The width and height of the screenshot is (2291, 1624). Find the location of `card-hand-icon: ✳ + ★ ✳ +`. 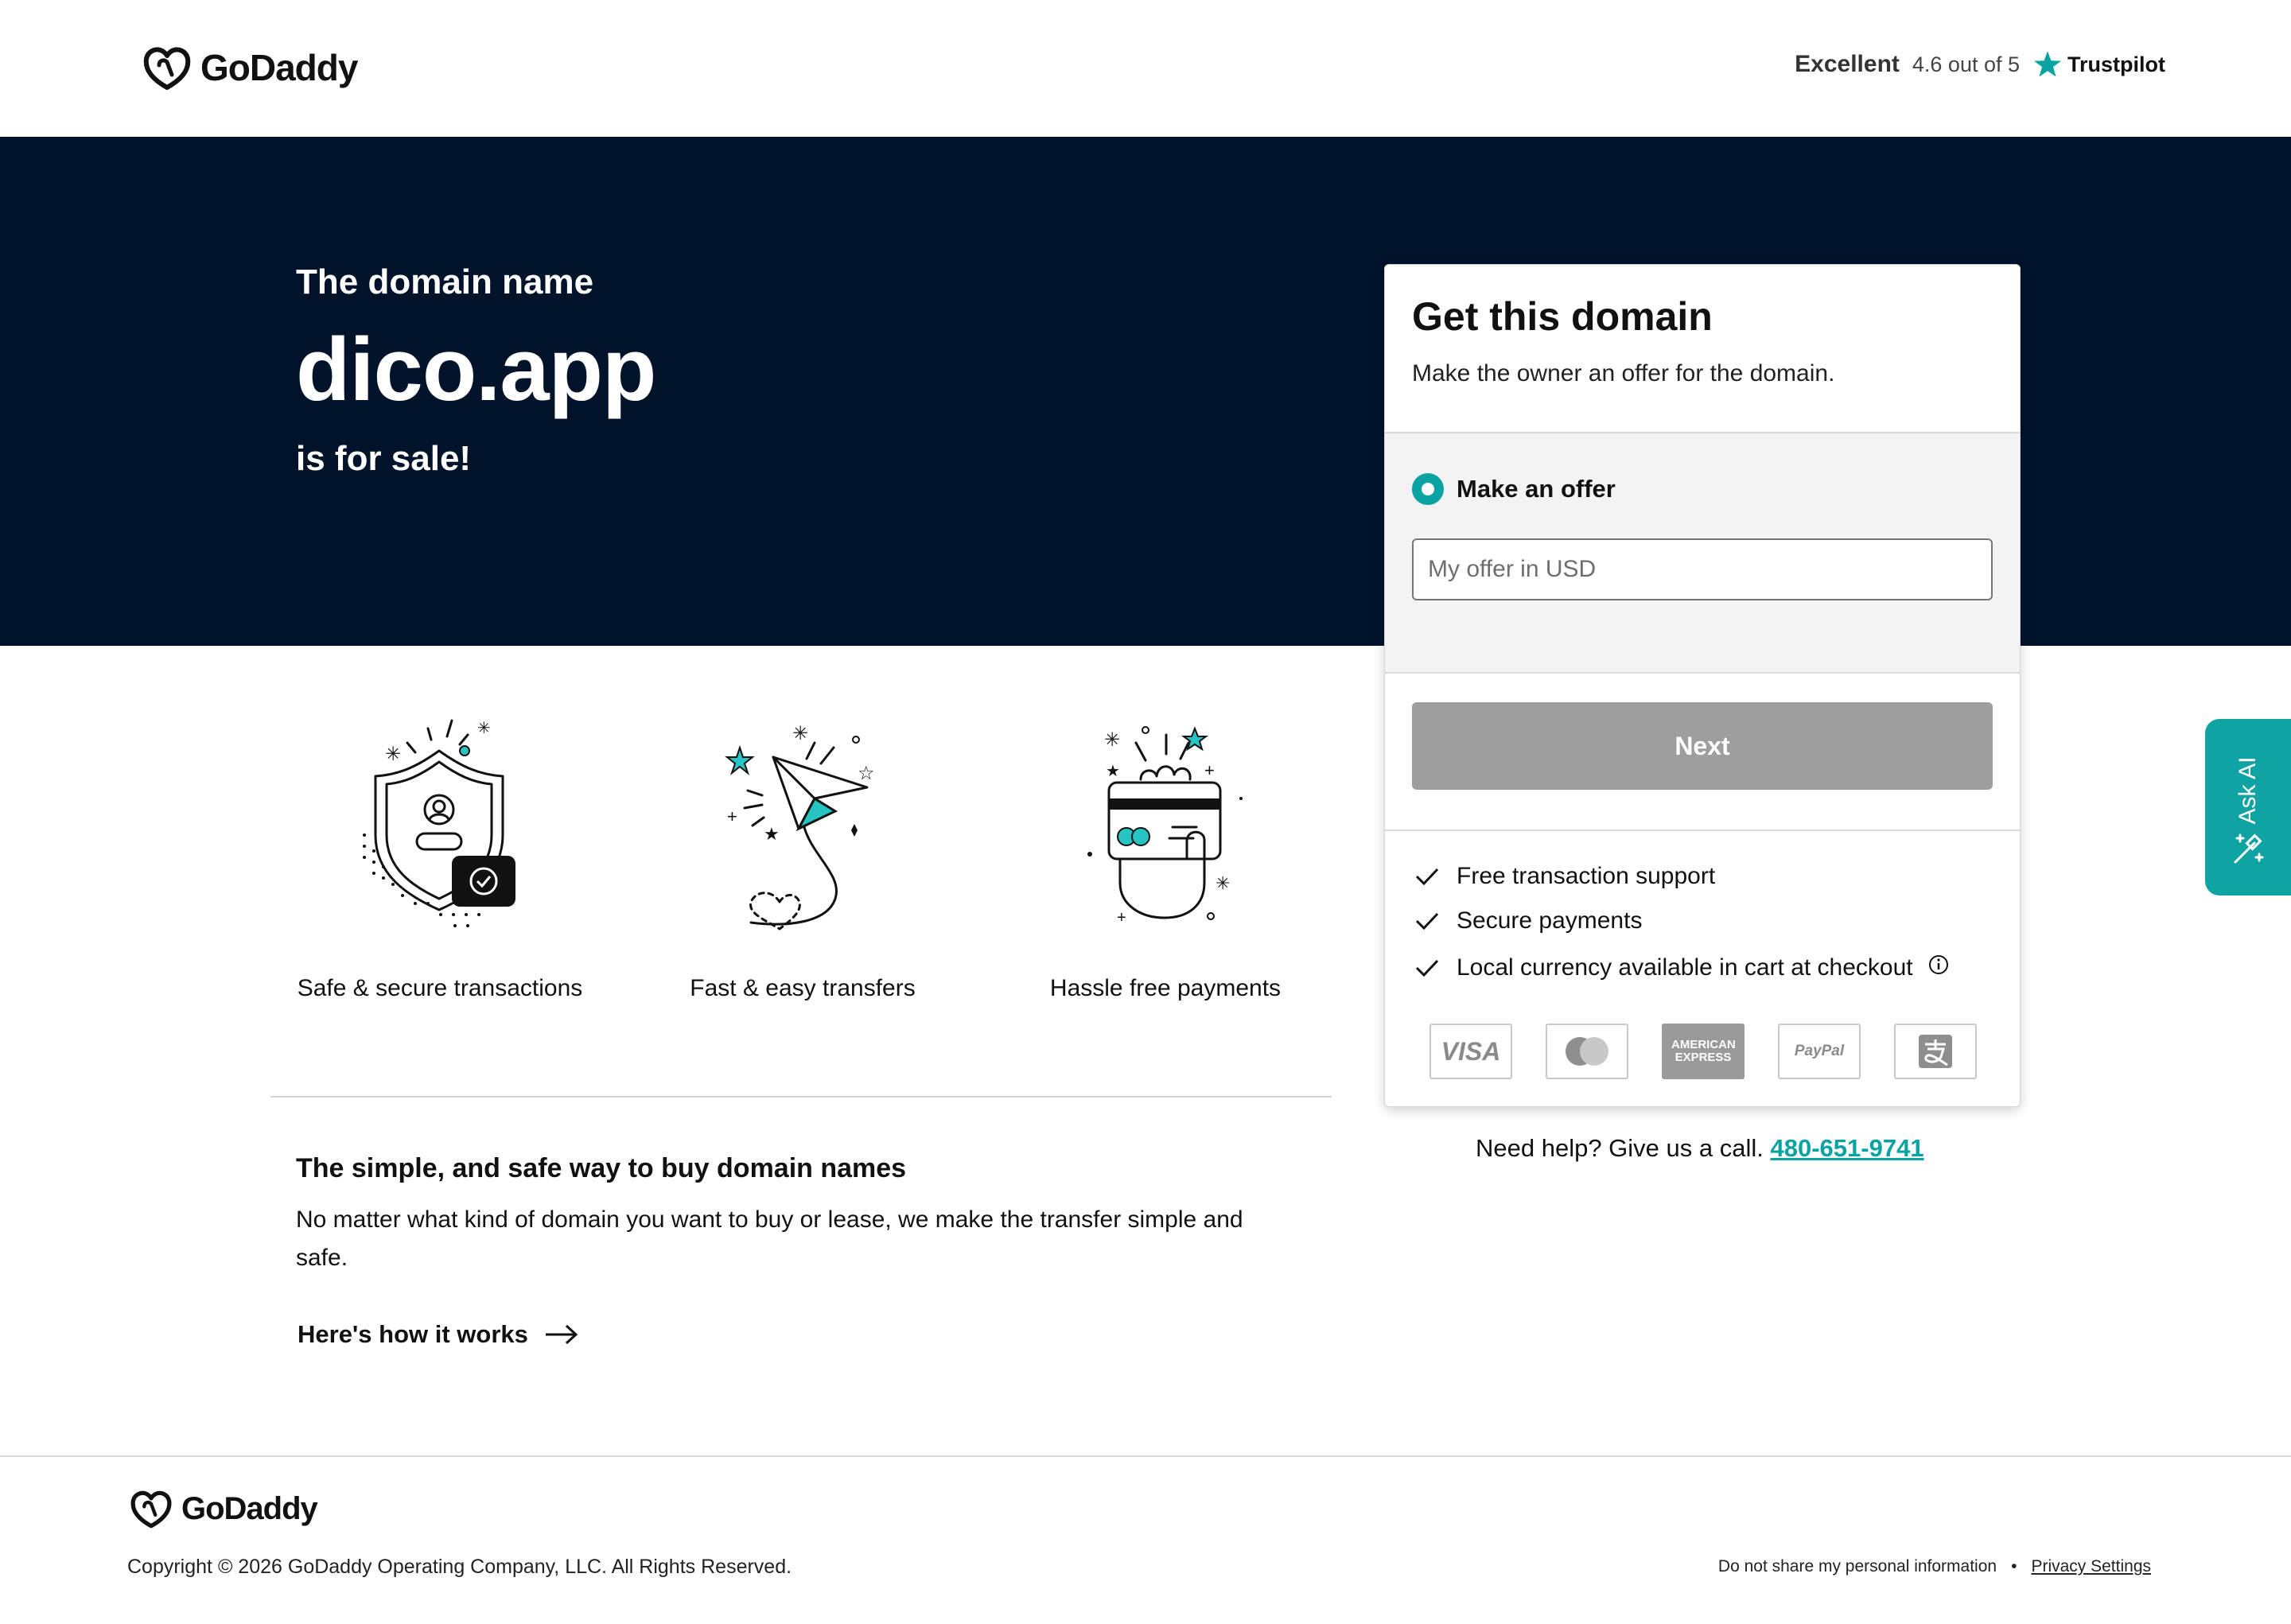

card-hand-icon: ✳ + ★ ✳ + is located at coordinates (1168, 828).